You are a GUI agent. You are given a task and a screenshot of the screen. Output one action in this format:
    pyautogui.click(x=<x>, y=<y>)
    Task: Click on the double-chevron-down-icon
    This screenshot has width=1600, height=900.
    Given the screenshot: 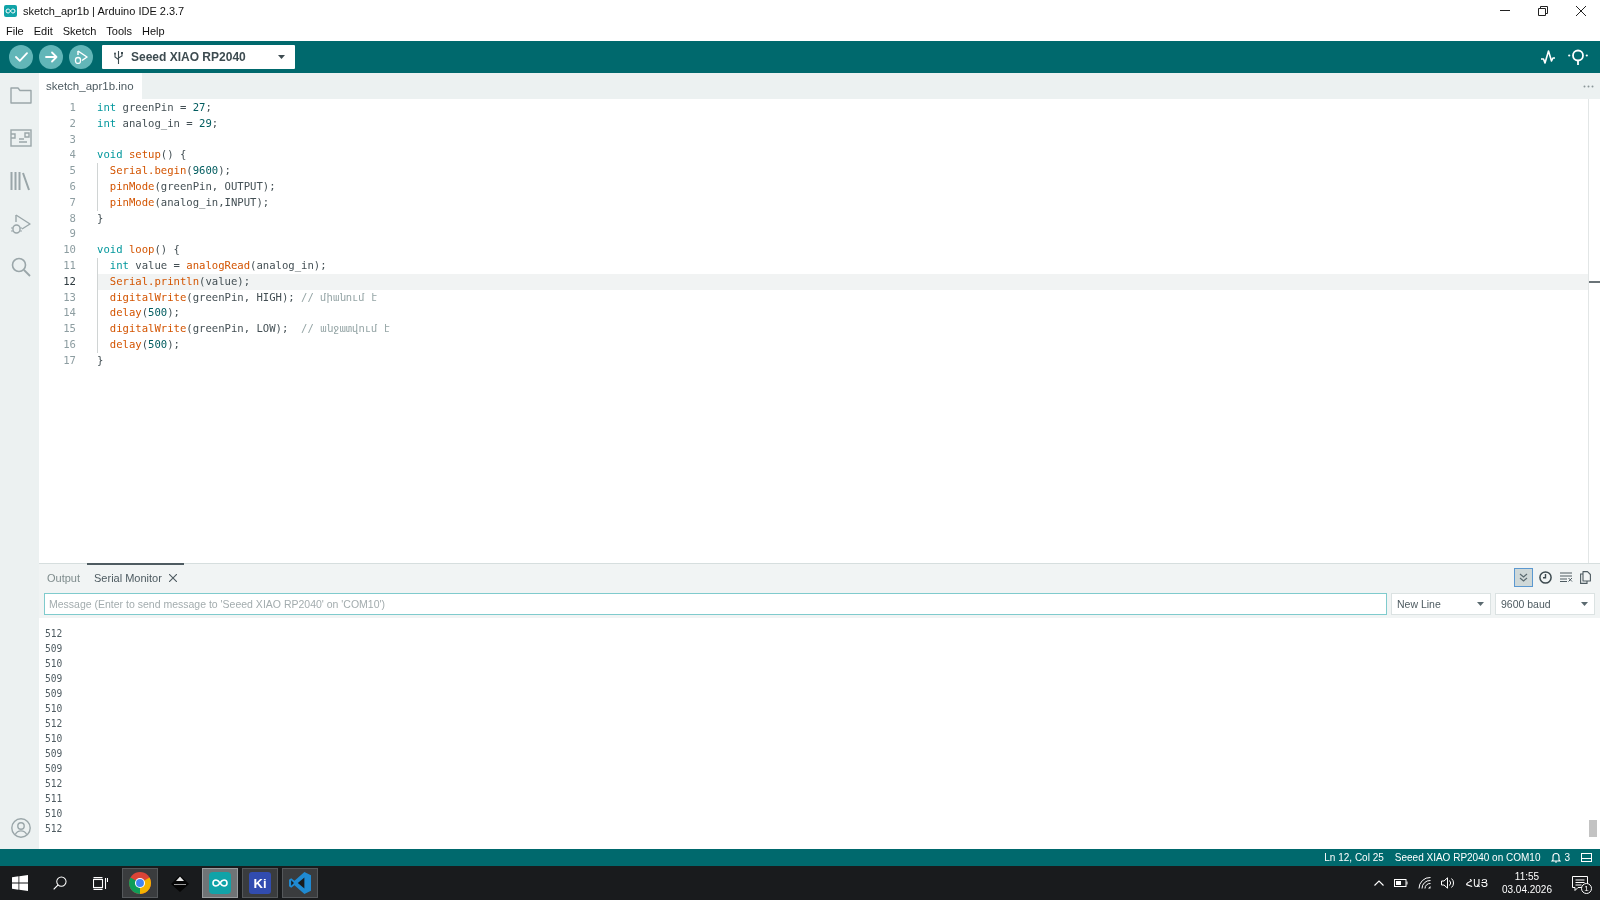 What is the action you would take?
    pyautogui.click(x=1523, y=577)
    